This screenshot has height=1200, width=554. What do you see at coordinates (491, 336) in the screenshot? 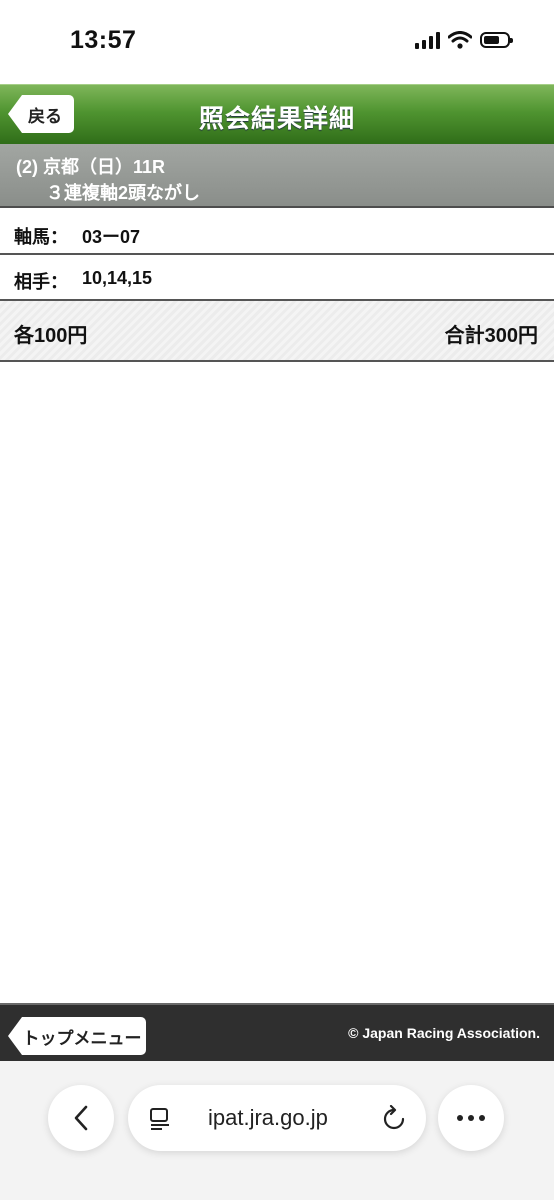
I see `total-amount: 合計300円` at bounding box center [491, 336].